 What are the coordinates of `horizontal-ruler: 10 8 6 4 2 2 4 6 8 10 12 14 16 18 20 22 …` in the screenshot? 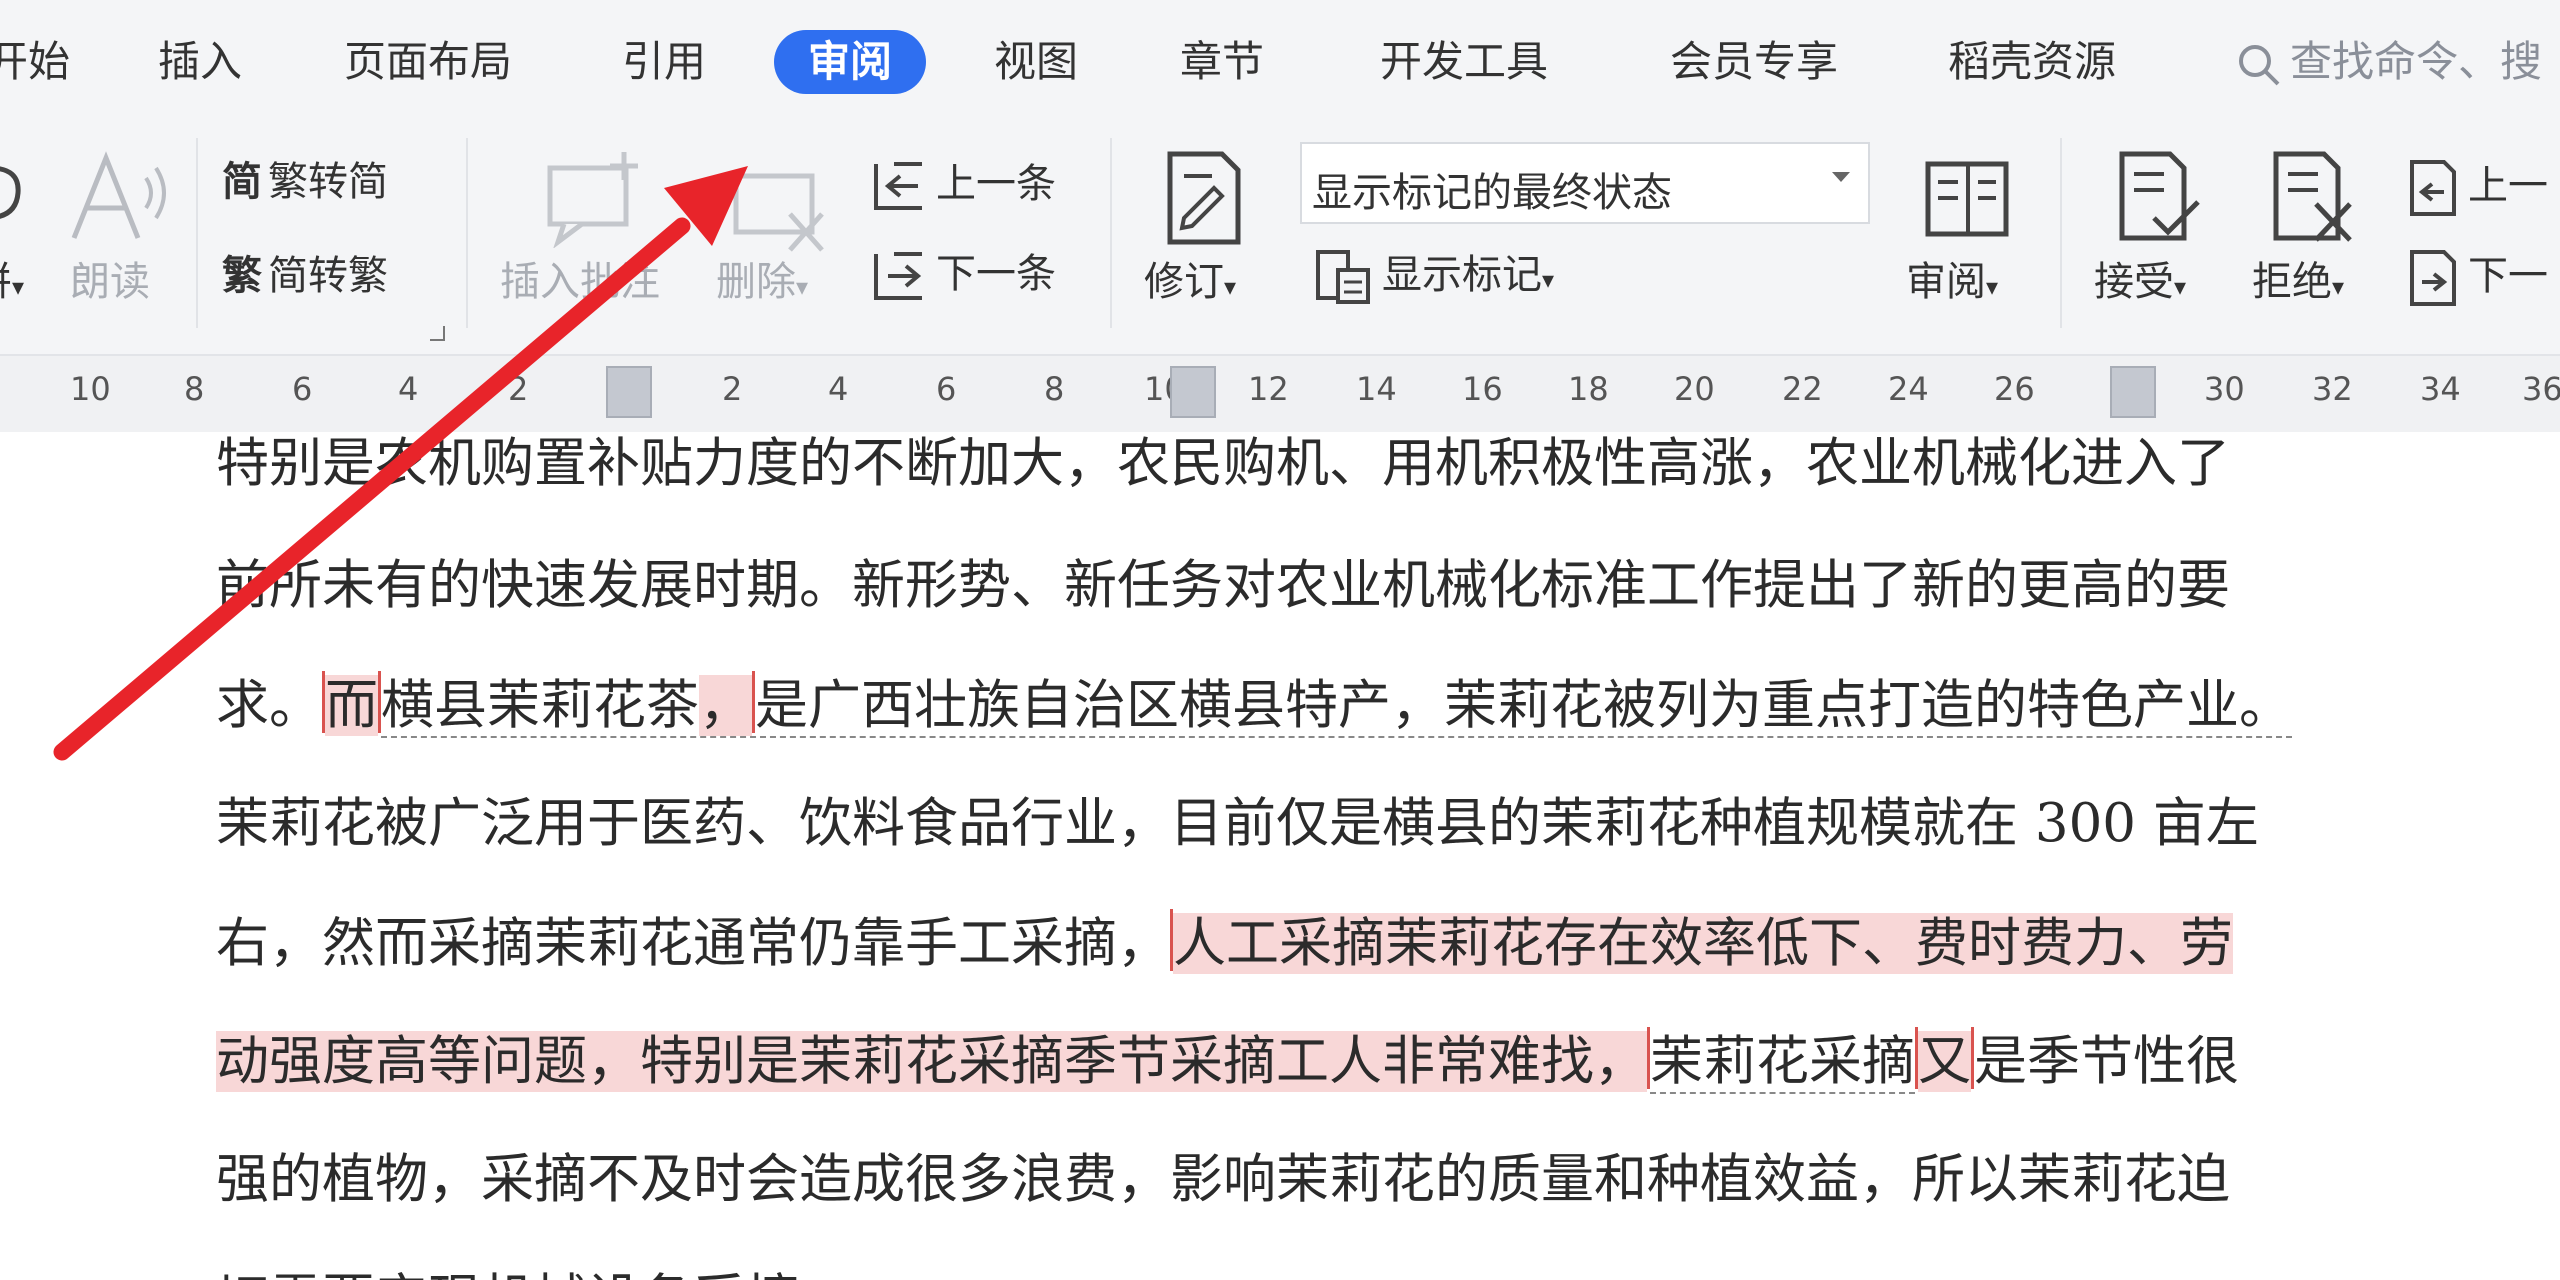 It's located at (1280, 394).